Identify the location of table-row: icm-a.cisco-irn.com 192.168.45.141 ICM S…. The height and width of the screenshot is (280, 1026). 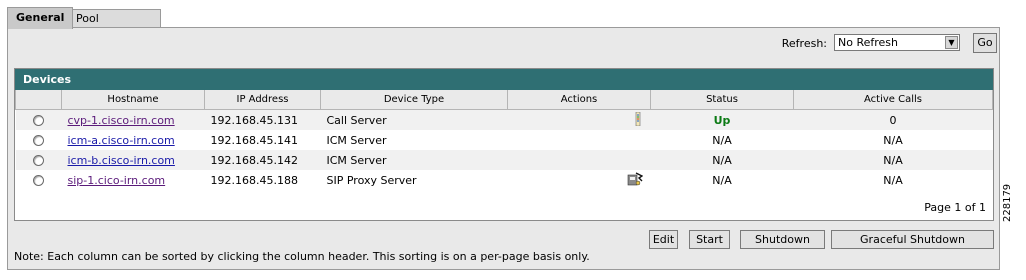
(504, 140).